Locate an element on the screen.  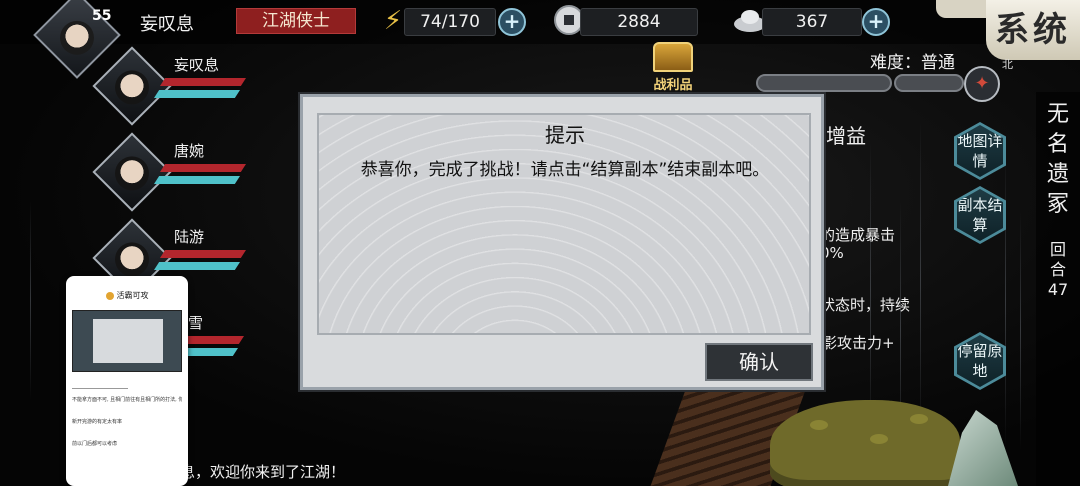
player-title-badge: 江湖侠士 is located at coordinates (296, 21).